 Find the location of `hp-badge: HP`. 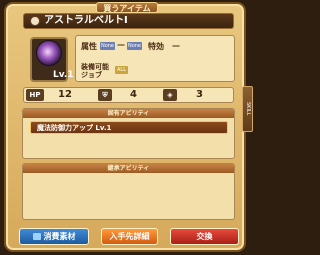

hp-badge: HP is located at coordinates (35, 95).